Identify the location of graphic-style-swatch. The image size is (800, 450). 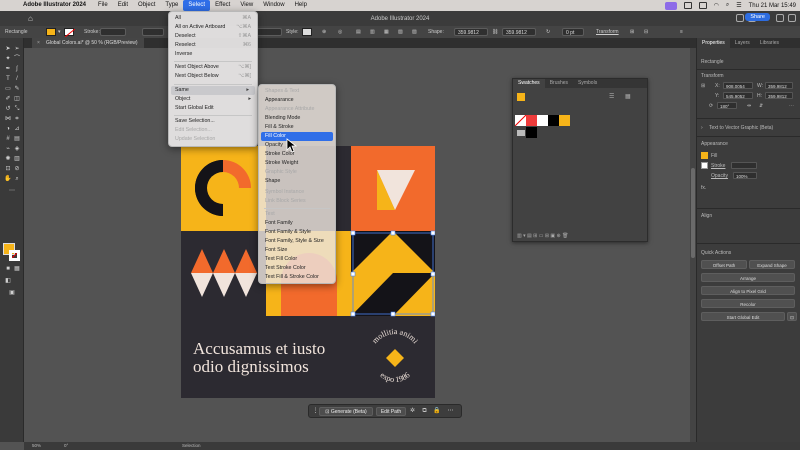
(307, 32).